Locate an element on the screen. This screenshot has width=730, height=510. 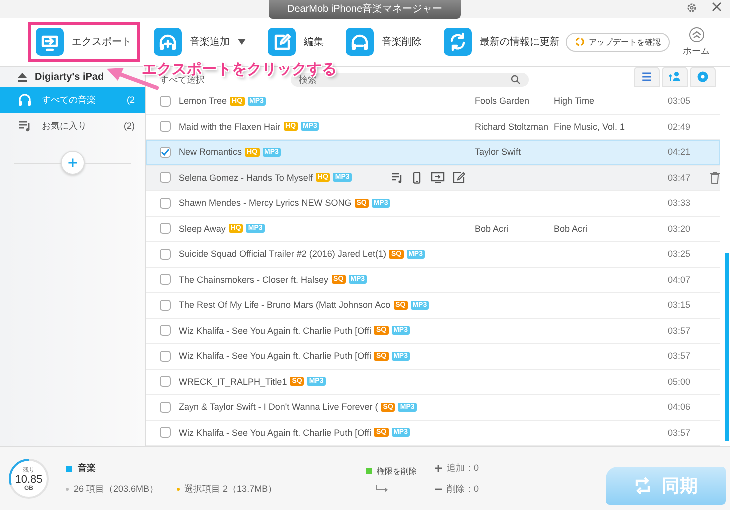
playlist-add-icon is located at coordinates (397, 178).